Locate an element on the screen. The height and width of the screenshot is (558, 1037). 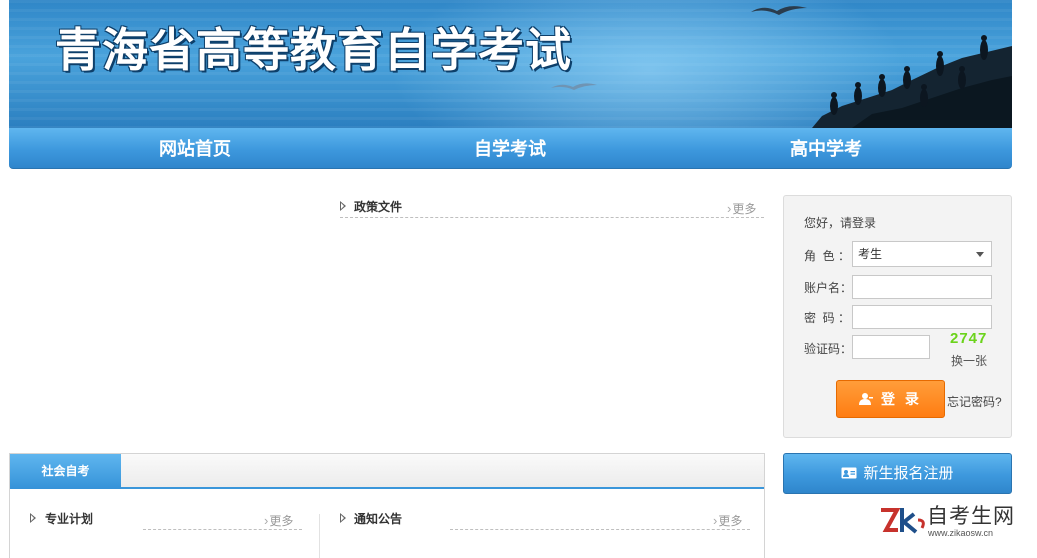
policy-more-link: ›更多 is located at coordinates (741, 208).